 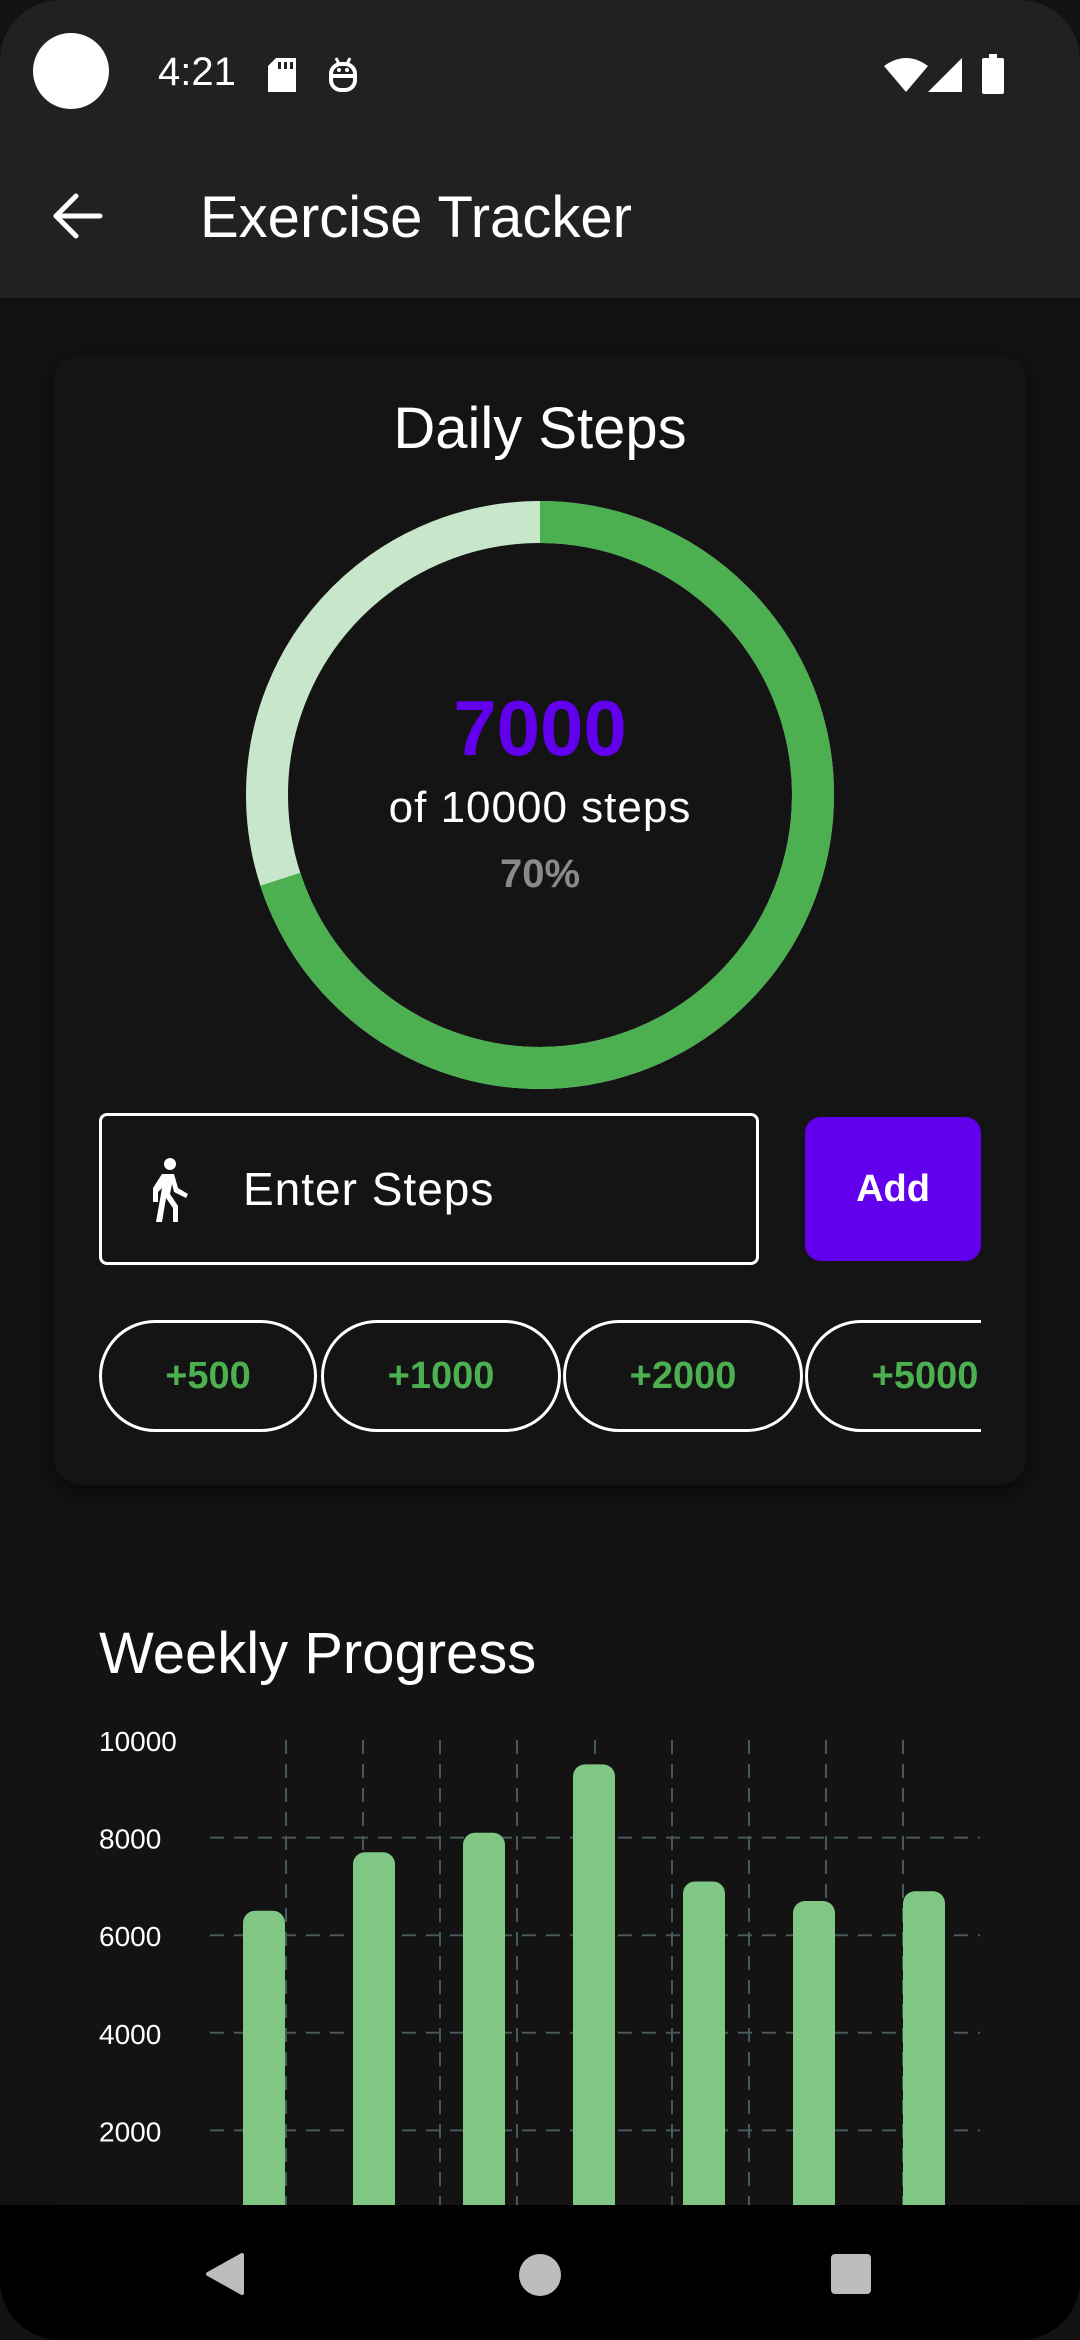 What do you see at coordinates (130, 1839) in the screenshot?
I see `y-tick-label: 8000` at bounding box center [130, 1839].